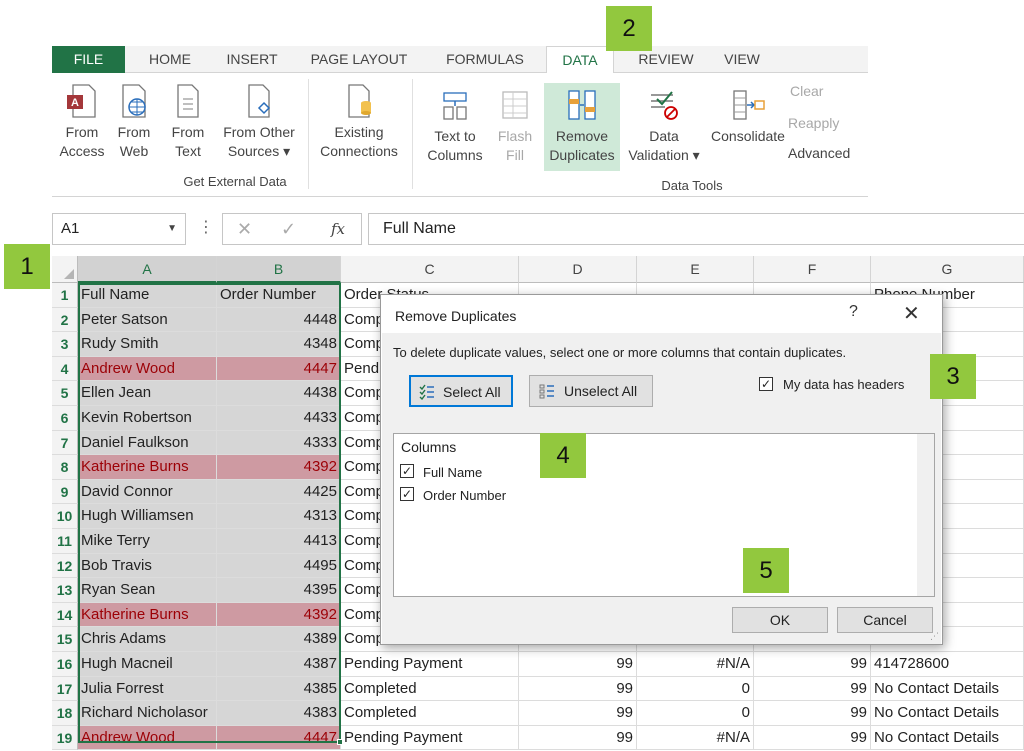  What do you see at coordinates (65, 467) in the screenshot?
I see `row-header: 8` at bounding box center [65, 467].